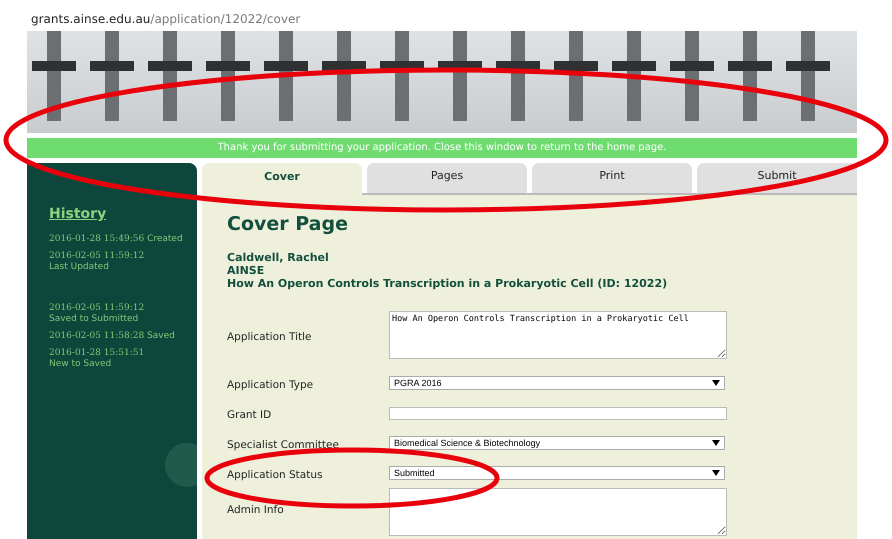  What do you see at coordinates (246, 270) in the screenshot?
I see `applicant-detail: AINSE` at bounding box center [246, 270].